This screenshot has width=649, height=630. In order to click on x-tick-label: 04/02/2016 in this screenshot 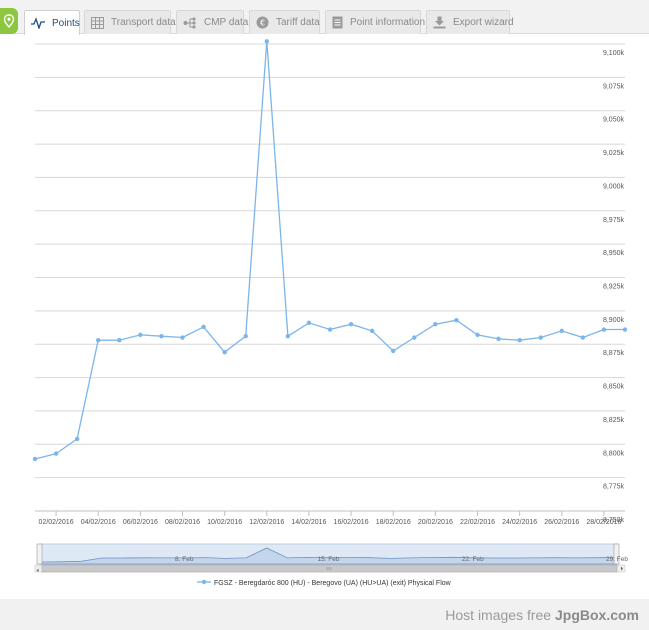, I will do `click(98, 522)`.